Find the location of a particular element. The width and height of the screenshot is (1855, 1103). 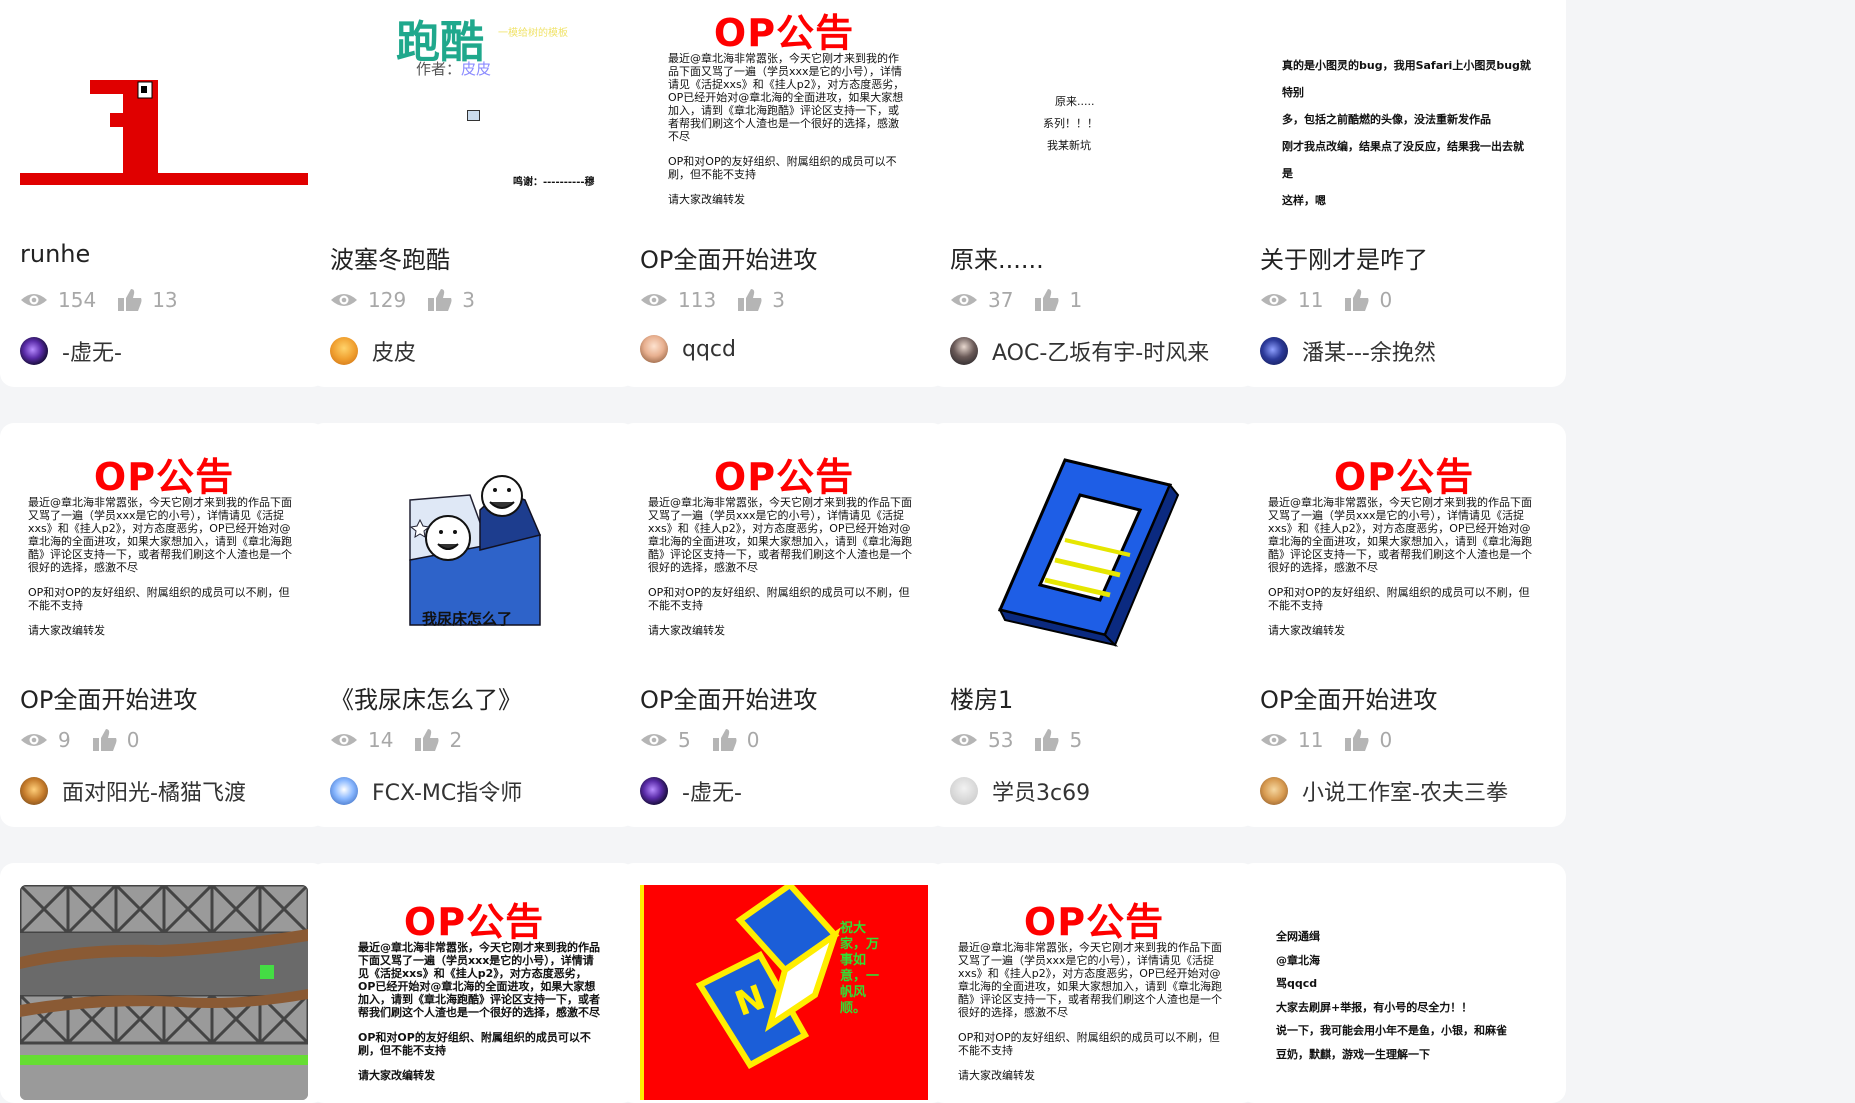

author-name: 潘某---余挽然 is located at coordinates (1369, 351).